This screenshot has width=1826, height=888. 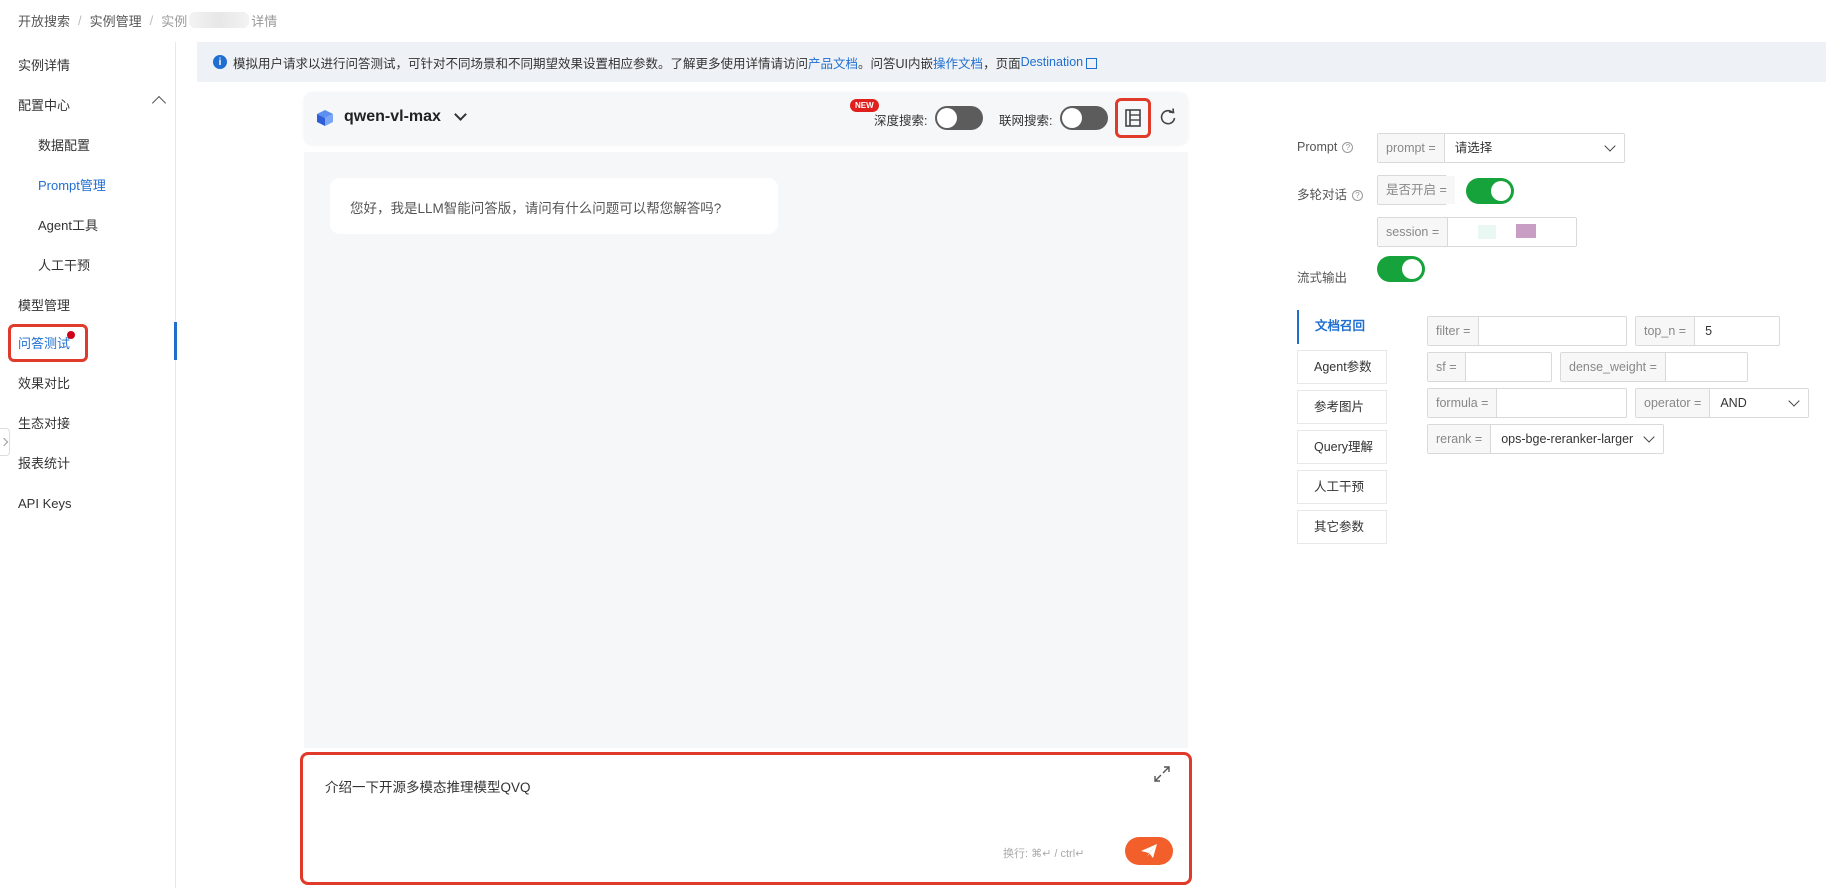 I want to click on rerank-value: ops-bge-reranker-larger, so click(x=1577, y=439).